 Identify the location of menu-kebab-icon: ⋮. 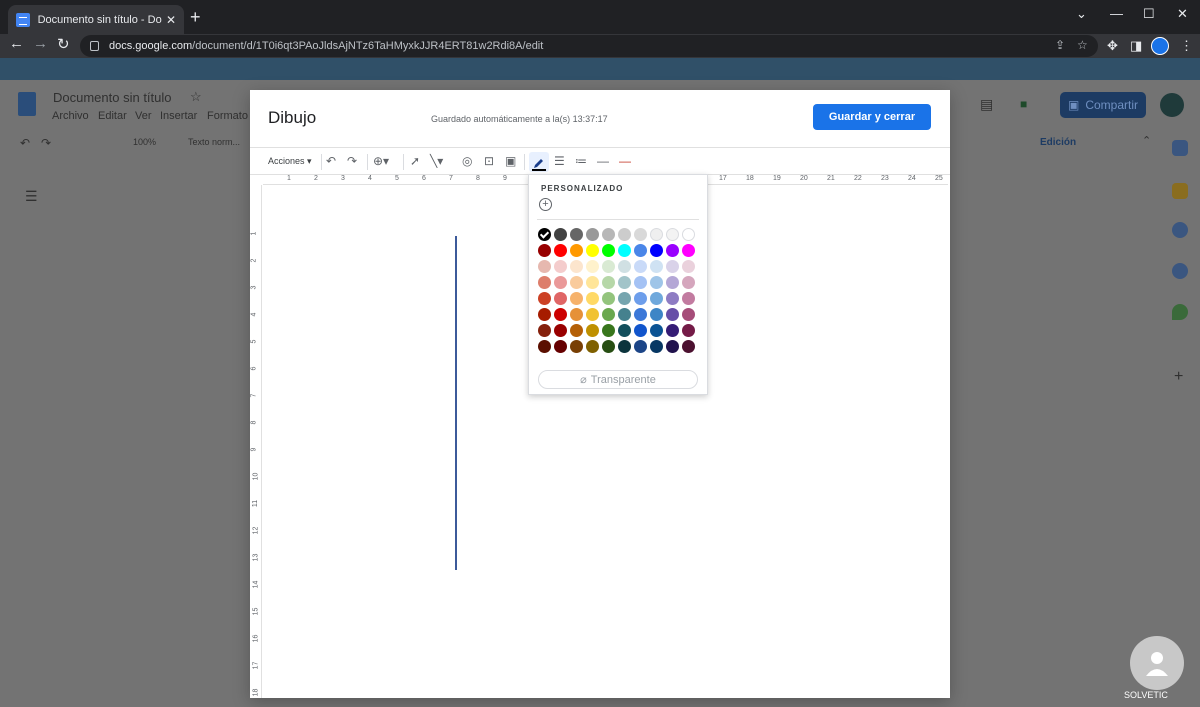
(1186, 46).